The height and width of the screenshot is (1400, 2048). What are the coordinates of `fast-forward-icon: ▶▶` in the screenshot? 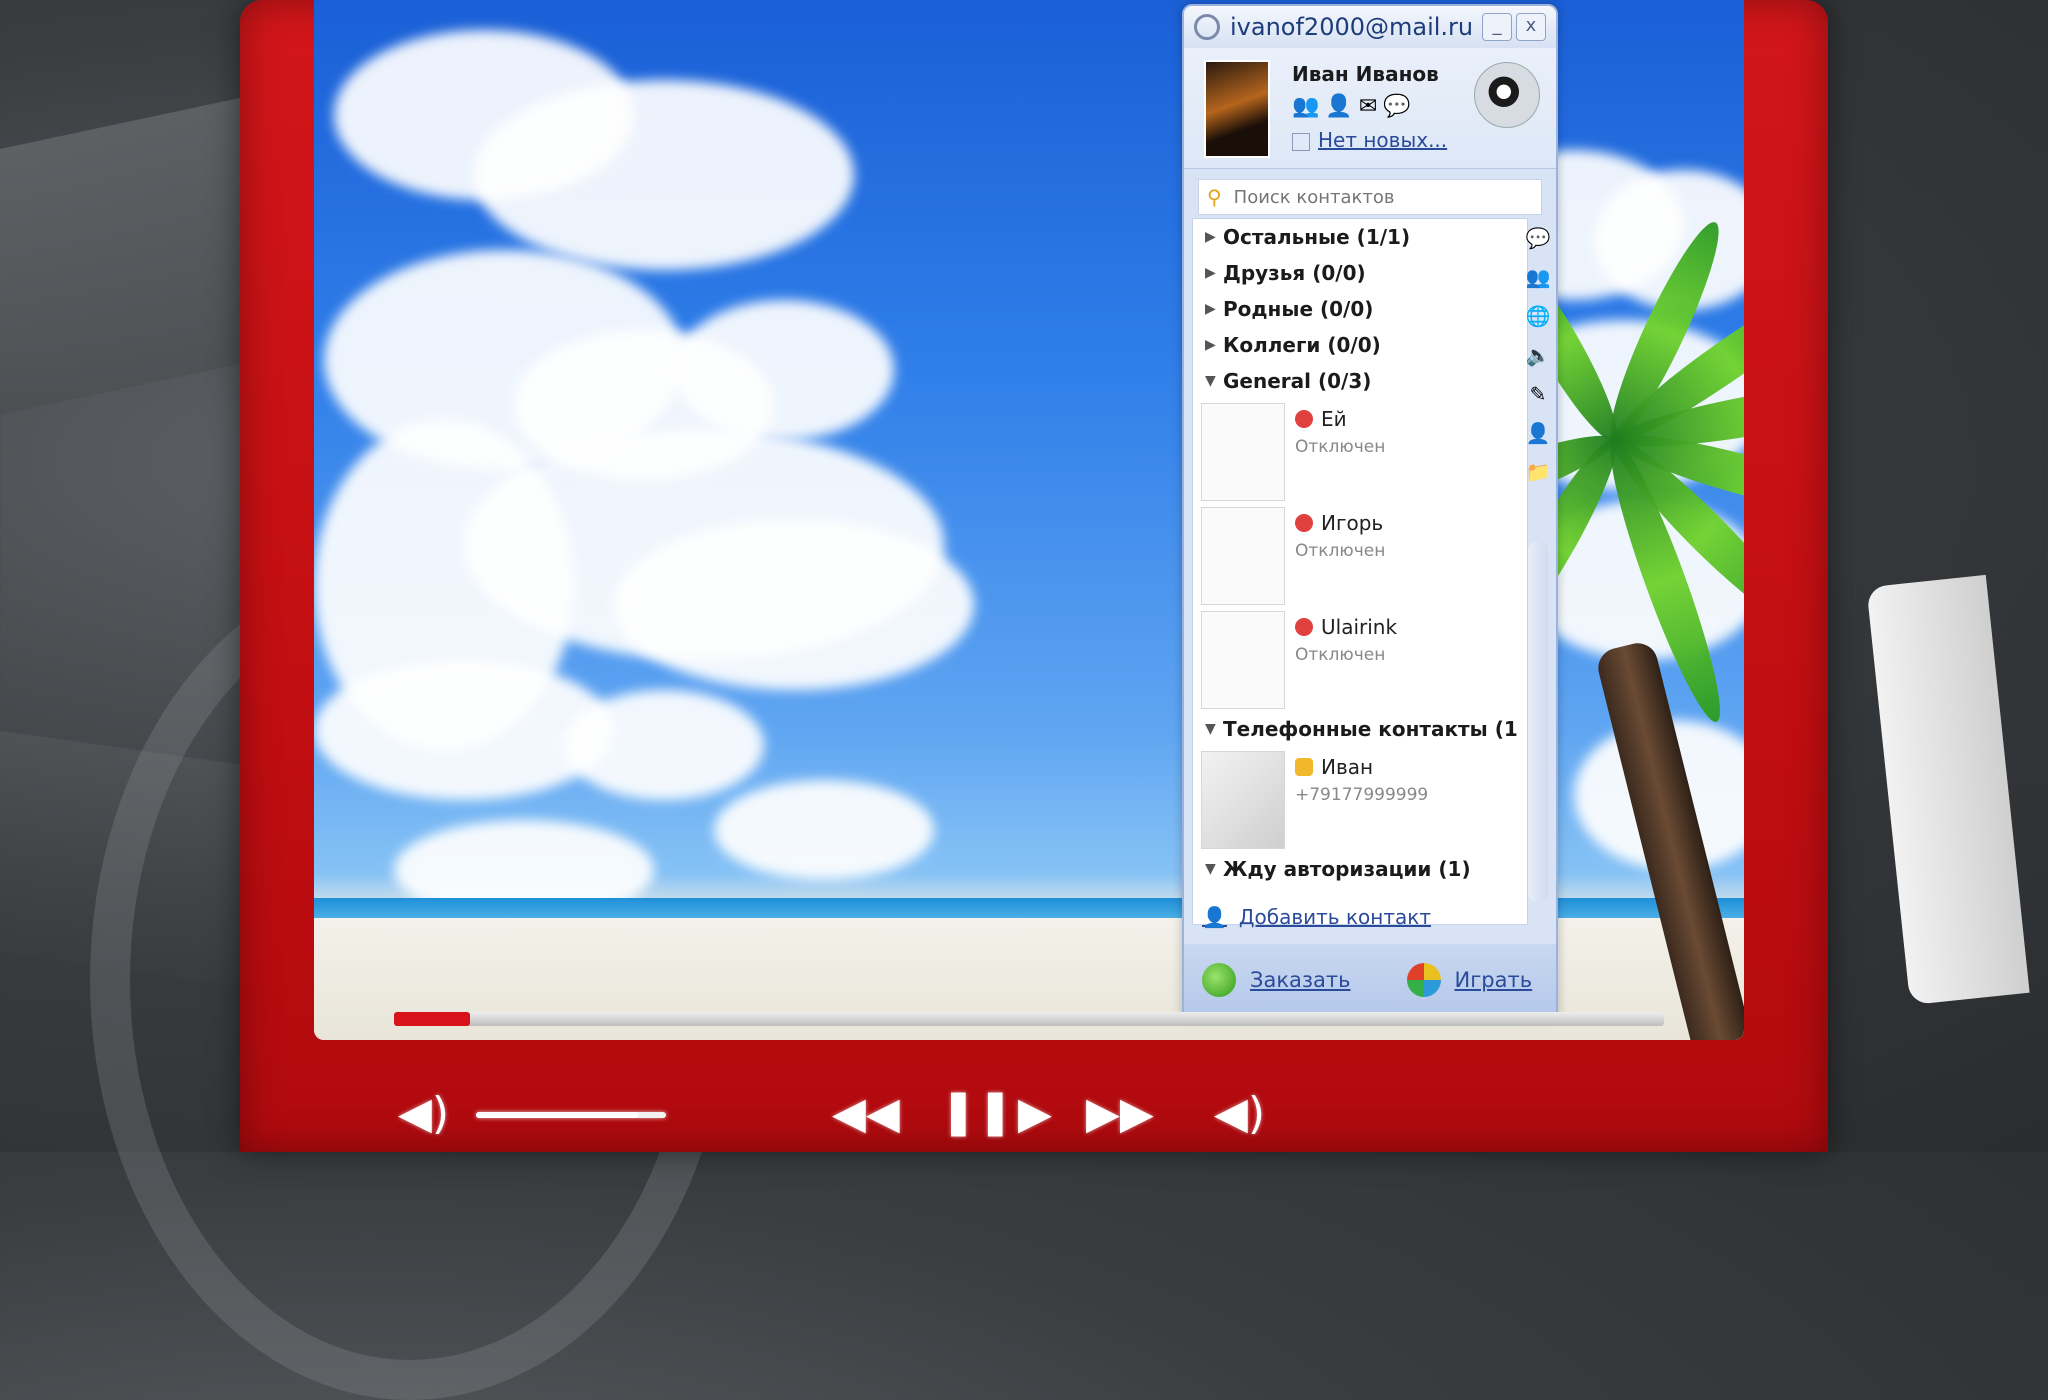 It's located at (1120, 1114).